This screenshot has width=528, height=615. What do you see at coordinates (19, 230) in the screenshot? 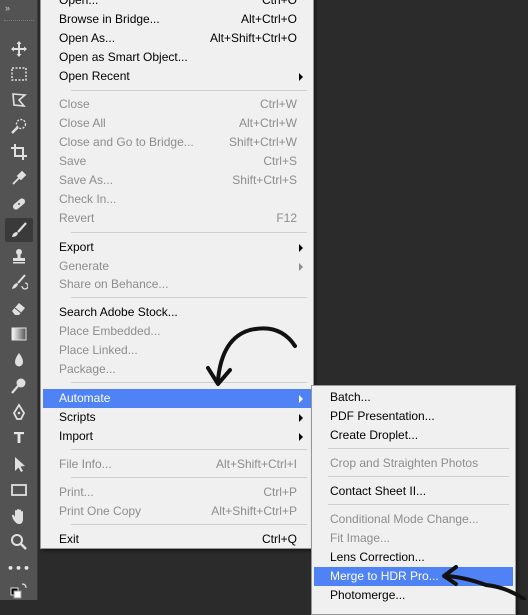
I see `brush-tool-icon` at bounding box center [19, 230].